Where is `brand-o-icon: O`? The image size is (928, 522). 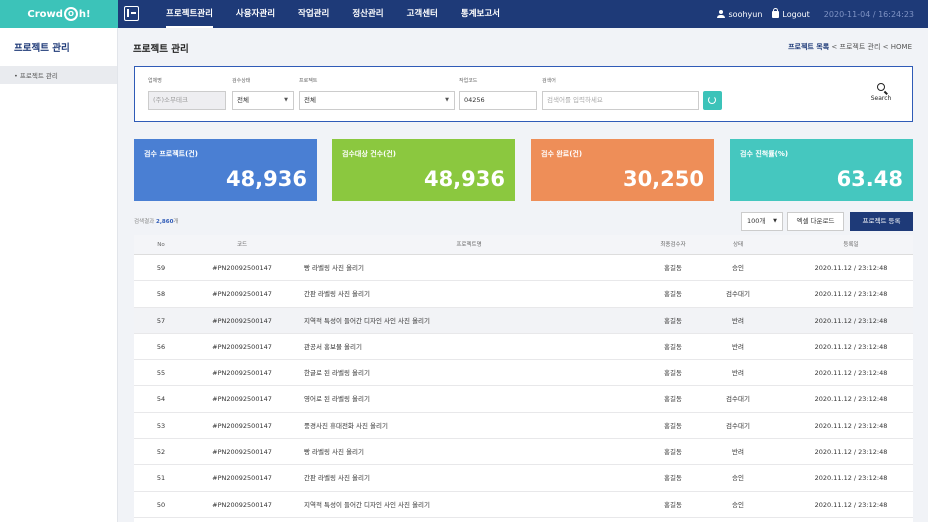 brand-o-icon: O is located at coordinates (70, 14).